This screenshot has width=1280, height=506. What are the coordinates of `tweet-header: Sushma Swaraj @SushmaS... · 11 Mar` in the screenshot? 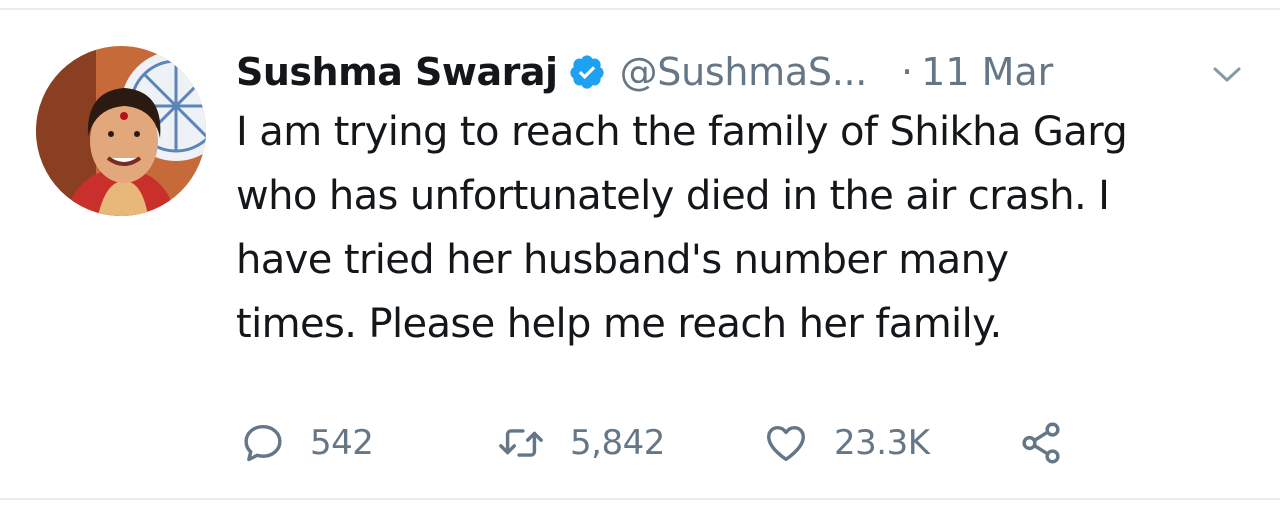 It's located at (741, 72).